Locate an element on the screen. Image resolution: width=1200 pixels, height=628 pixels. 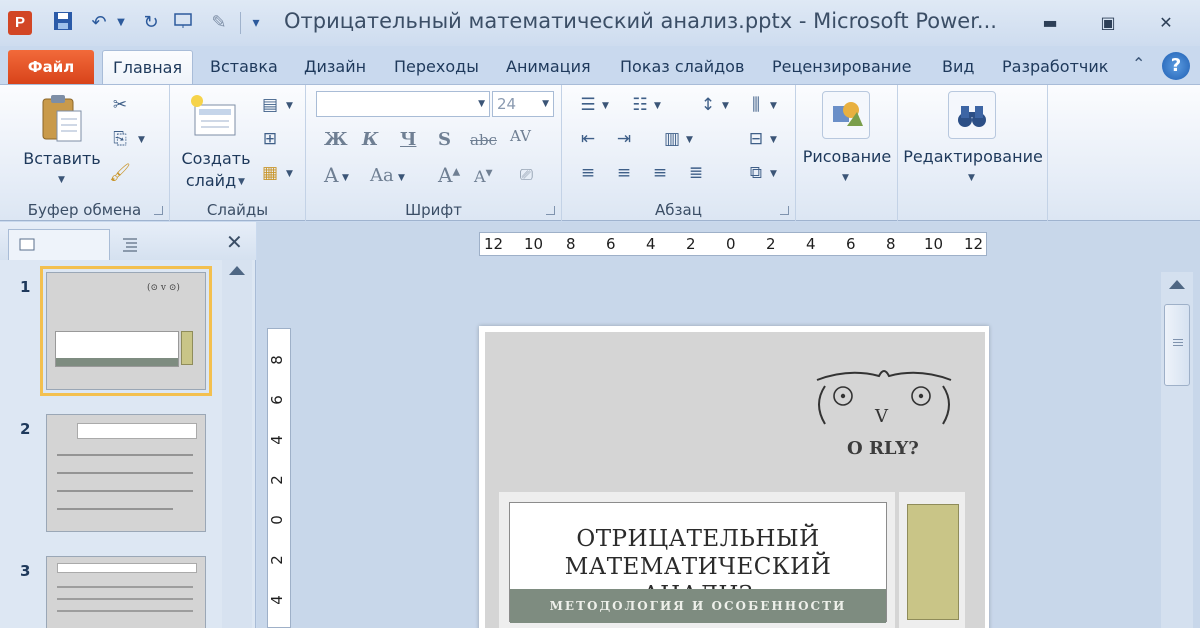
tab-insert: Вставка is located at coordinates (244, 67).